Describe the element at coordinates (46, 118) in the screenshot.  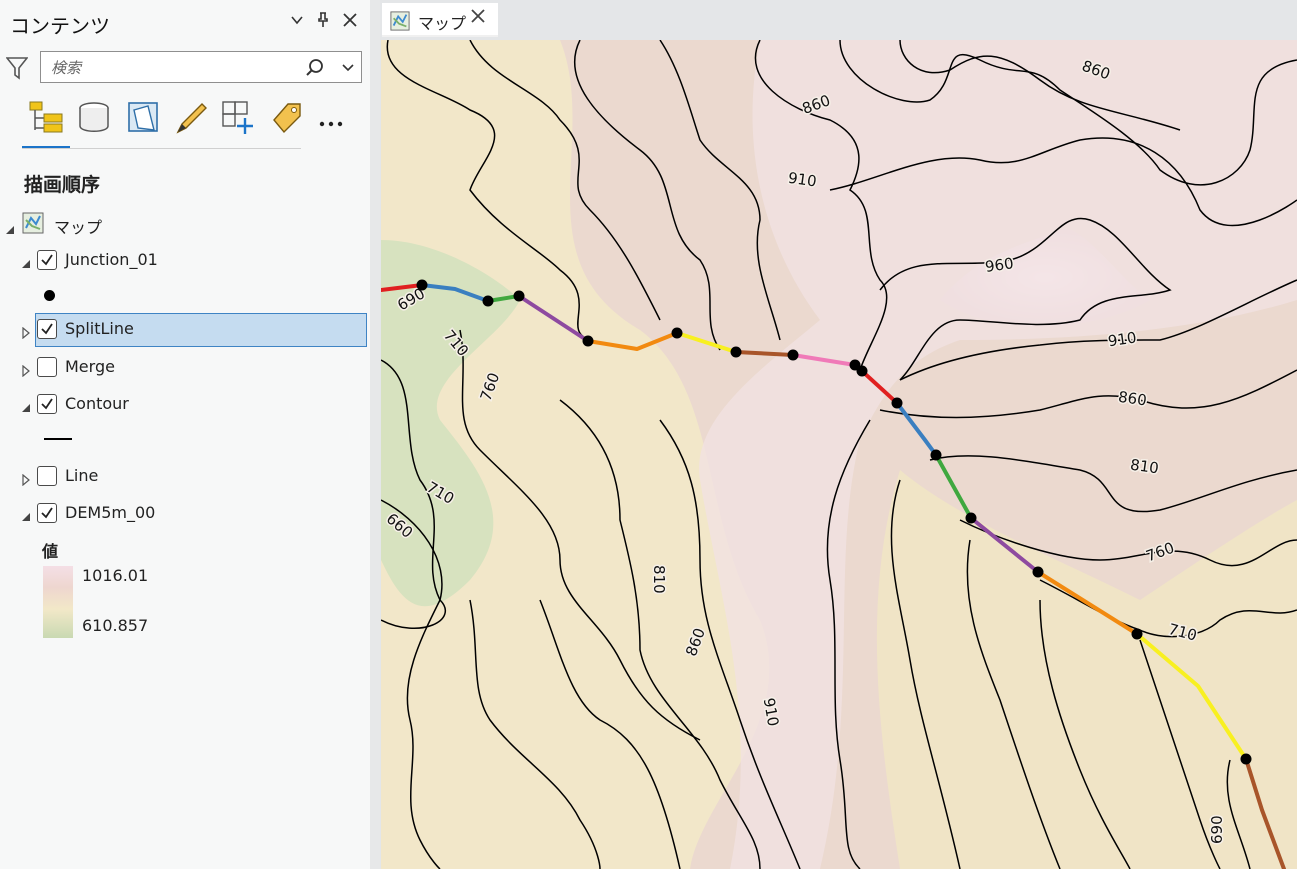
I see `list-by-drawing-order-icon` at that location.